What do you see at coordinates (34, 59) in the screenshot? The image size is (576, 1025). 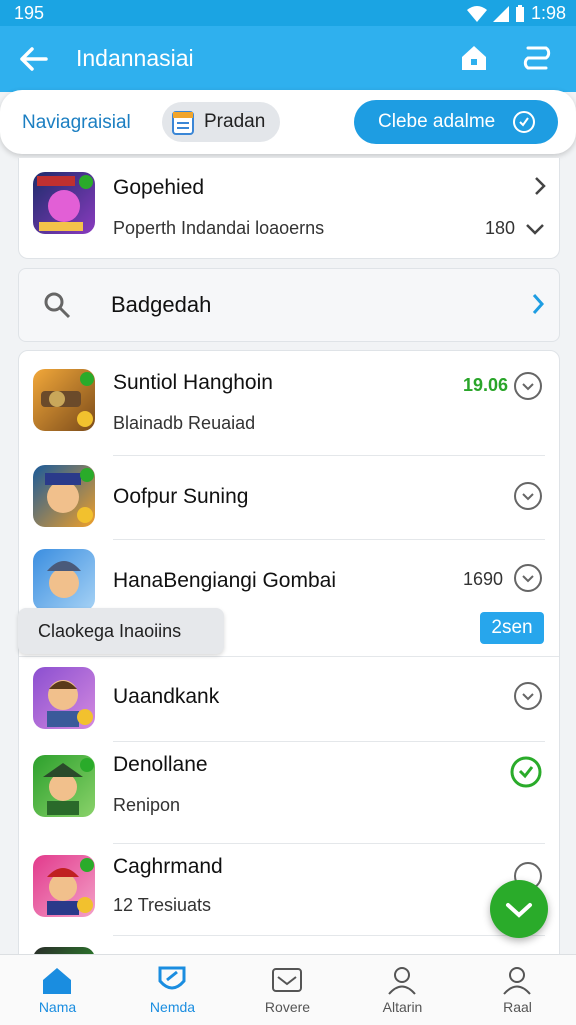 I see `arrow-left-icon` at bounding box center [34, 59].